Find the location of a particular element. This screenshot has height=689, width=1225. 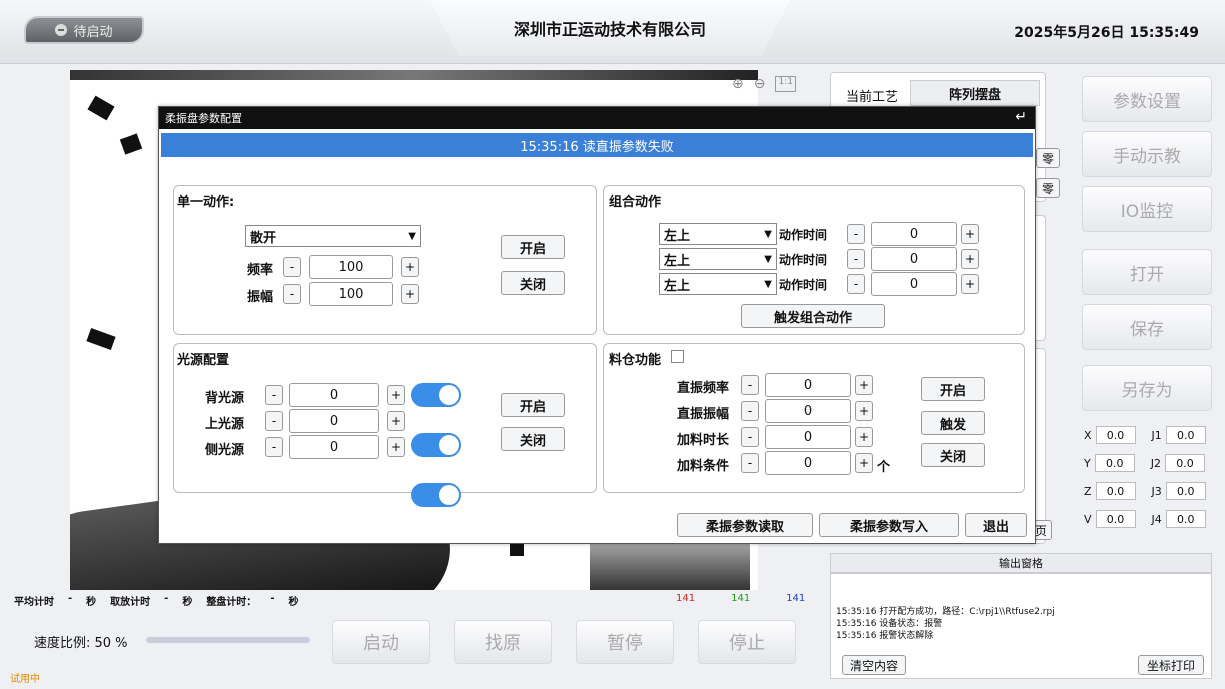

hopper-field-1: 0 is located at coordinates (808, 385).